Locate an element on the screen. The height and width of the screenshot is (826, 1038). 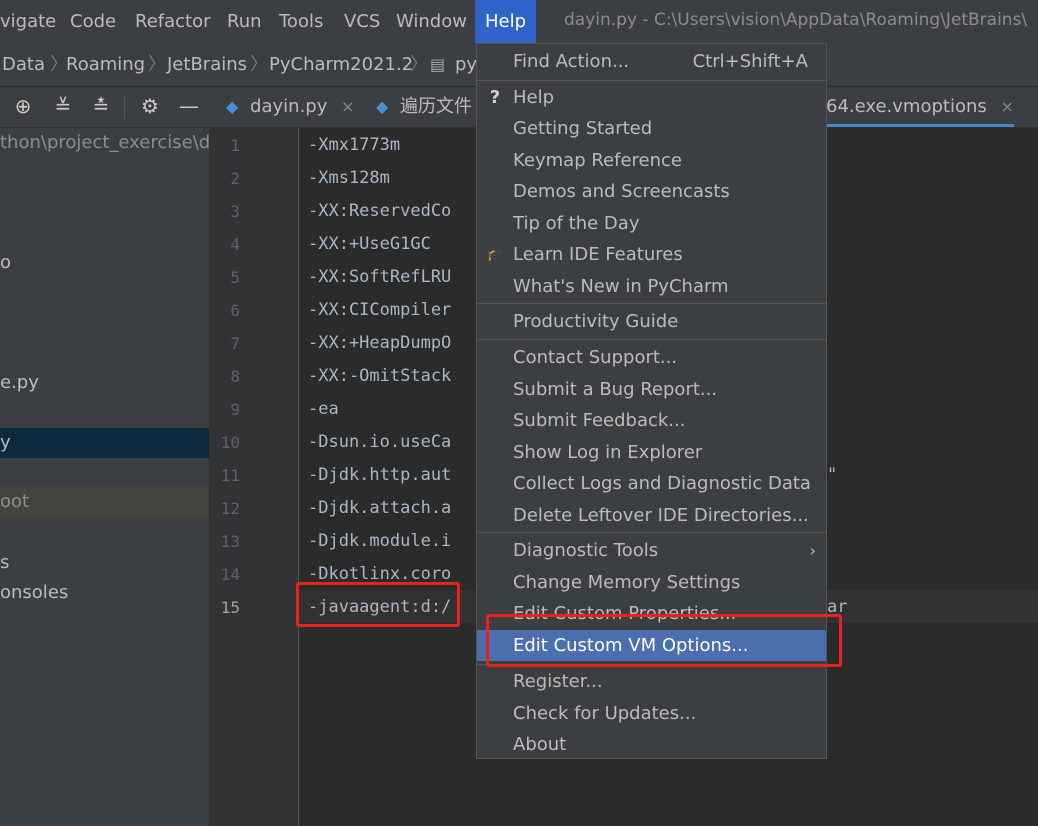
tree-item: e.py is located at coordinates (19, 383).